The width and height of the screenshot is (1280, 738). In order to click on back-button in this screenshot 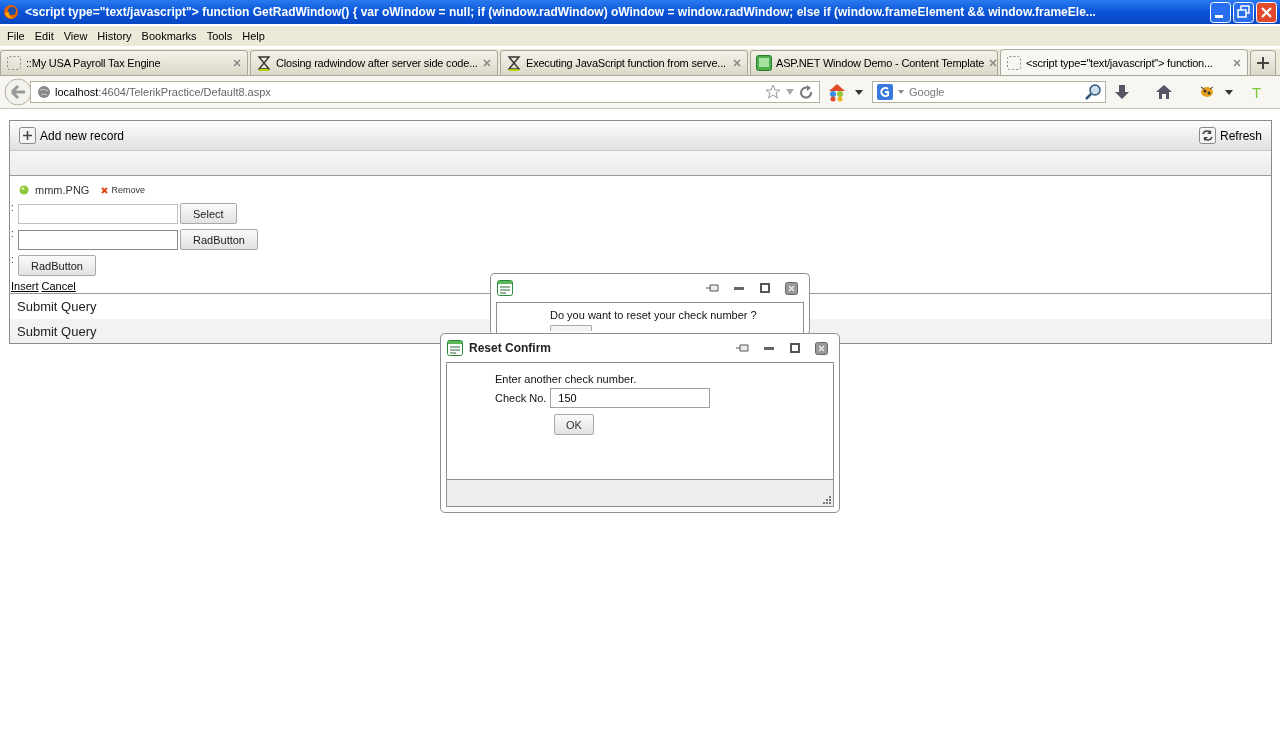, I will do `click(18, 92)`.